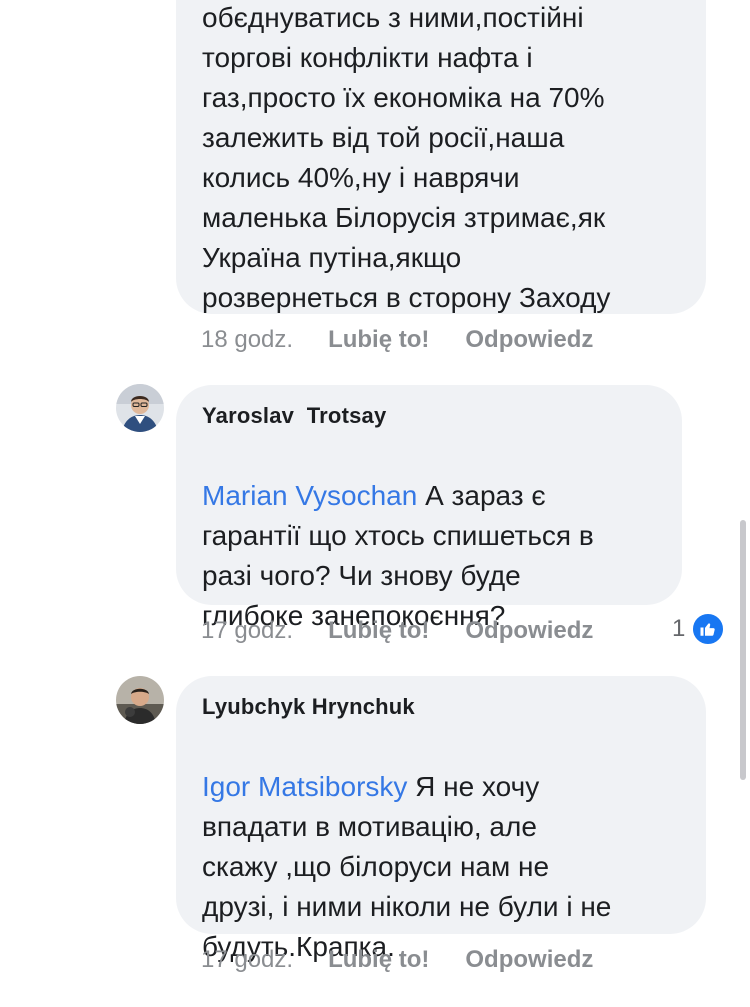 This screenshot has height=1007, width=750. Describe the element at coordinates (304, 786) in the screenshot. I see `mention-link: Igor Matsiborsky` at that location.